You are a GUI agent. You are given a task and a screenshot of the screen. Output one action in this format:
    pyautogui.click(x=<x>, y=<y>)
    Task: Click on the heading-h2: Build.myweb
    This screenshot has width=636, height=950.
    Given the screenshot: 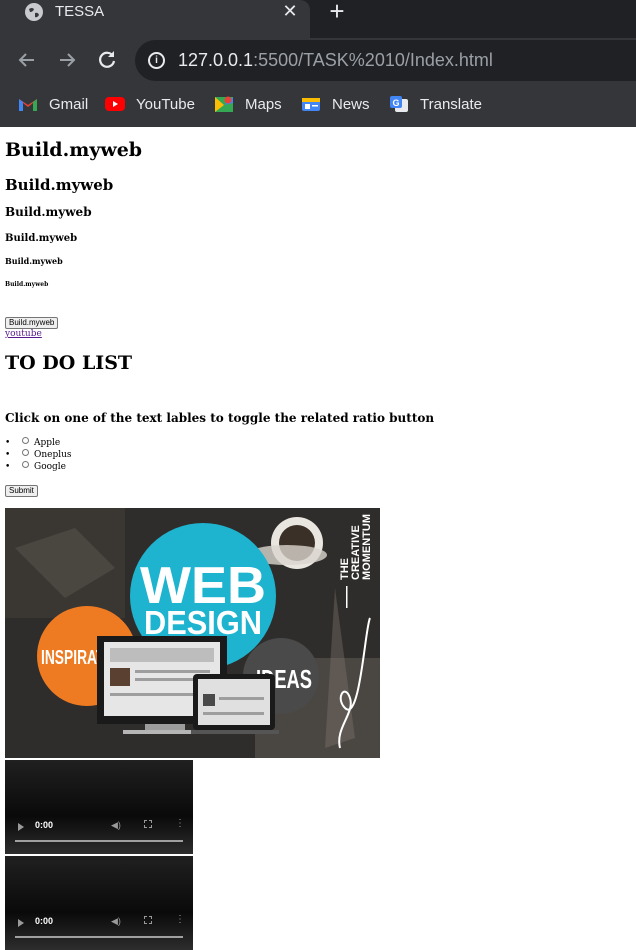 What is the action you would take?
    pyautogui.click(x=59, y=185)
    